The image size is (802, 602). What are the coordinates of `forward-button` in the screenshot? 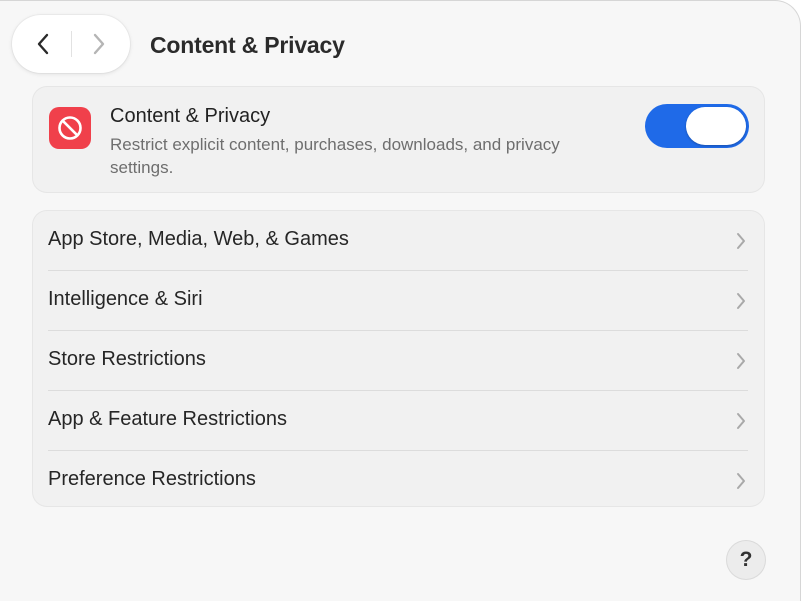 It's located at (99, 44).